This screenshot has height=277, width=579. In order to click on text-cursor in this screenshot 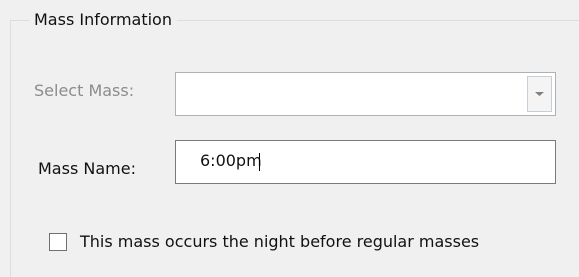, I will do `click(259, 162)`.